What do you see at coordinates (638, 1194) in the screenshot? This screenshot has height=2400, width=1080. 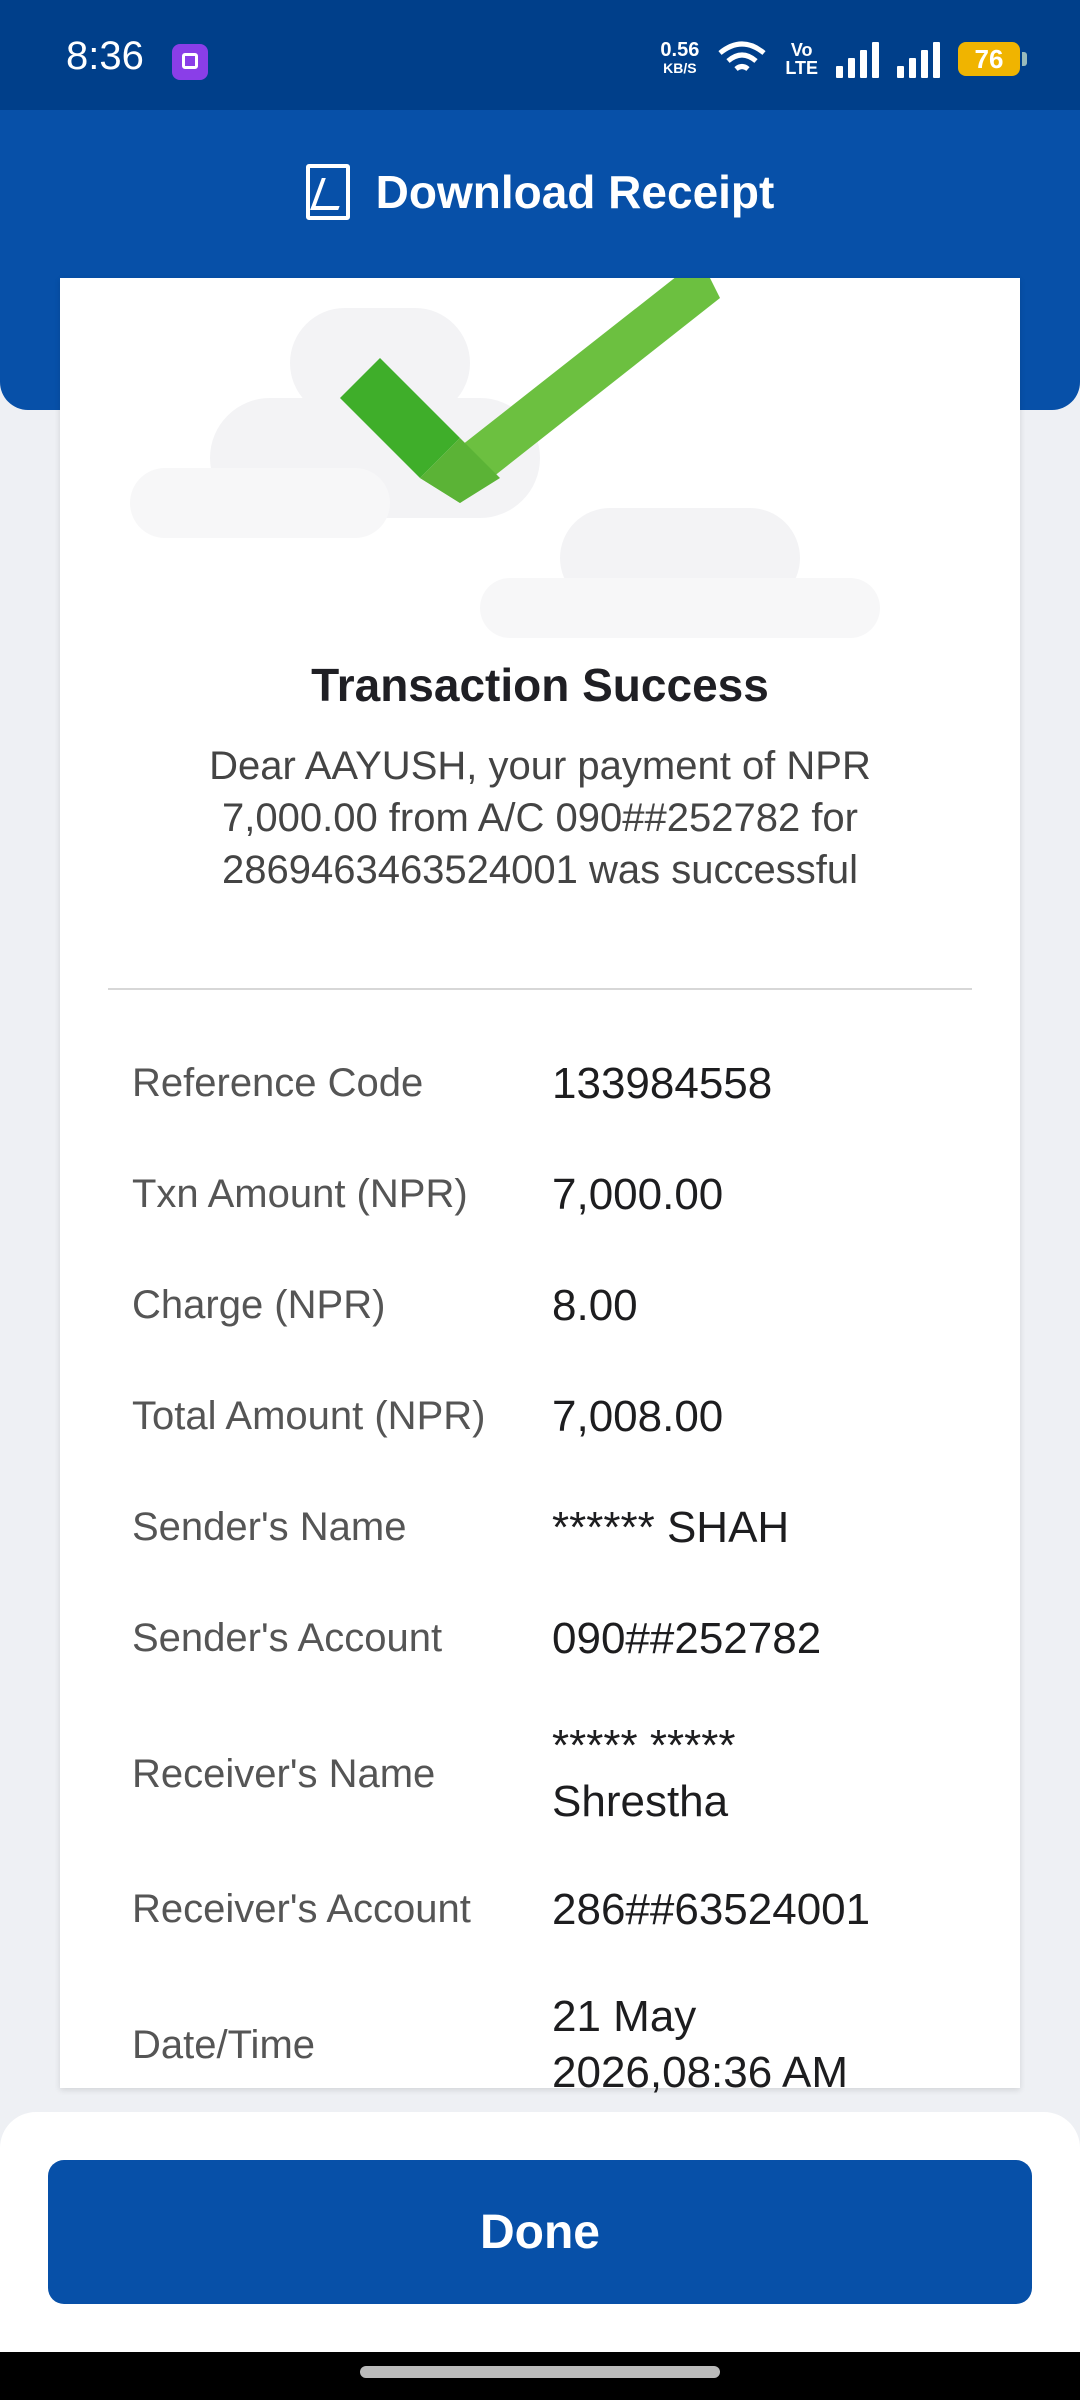 I see `detail-value: 7,000.00` at bounding box center [638, 1194].